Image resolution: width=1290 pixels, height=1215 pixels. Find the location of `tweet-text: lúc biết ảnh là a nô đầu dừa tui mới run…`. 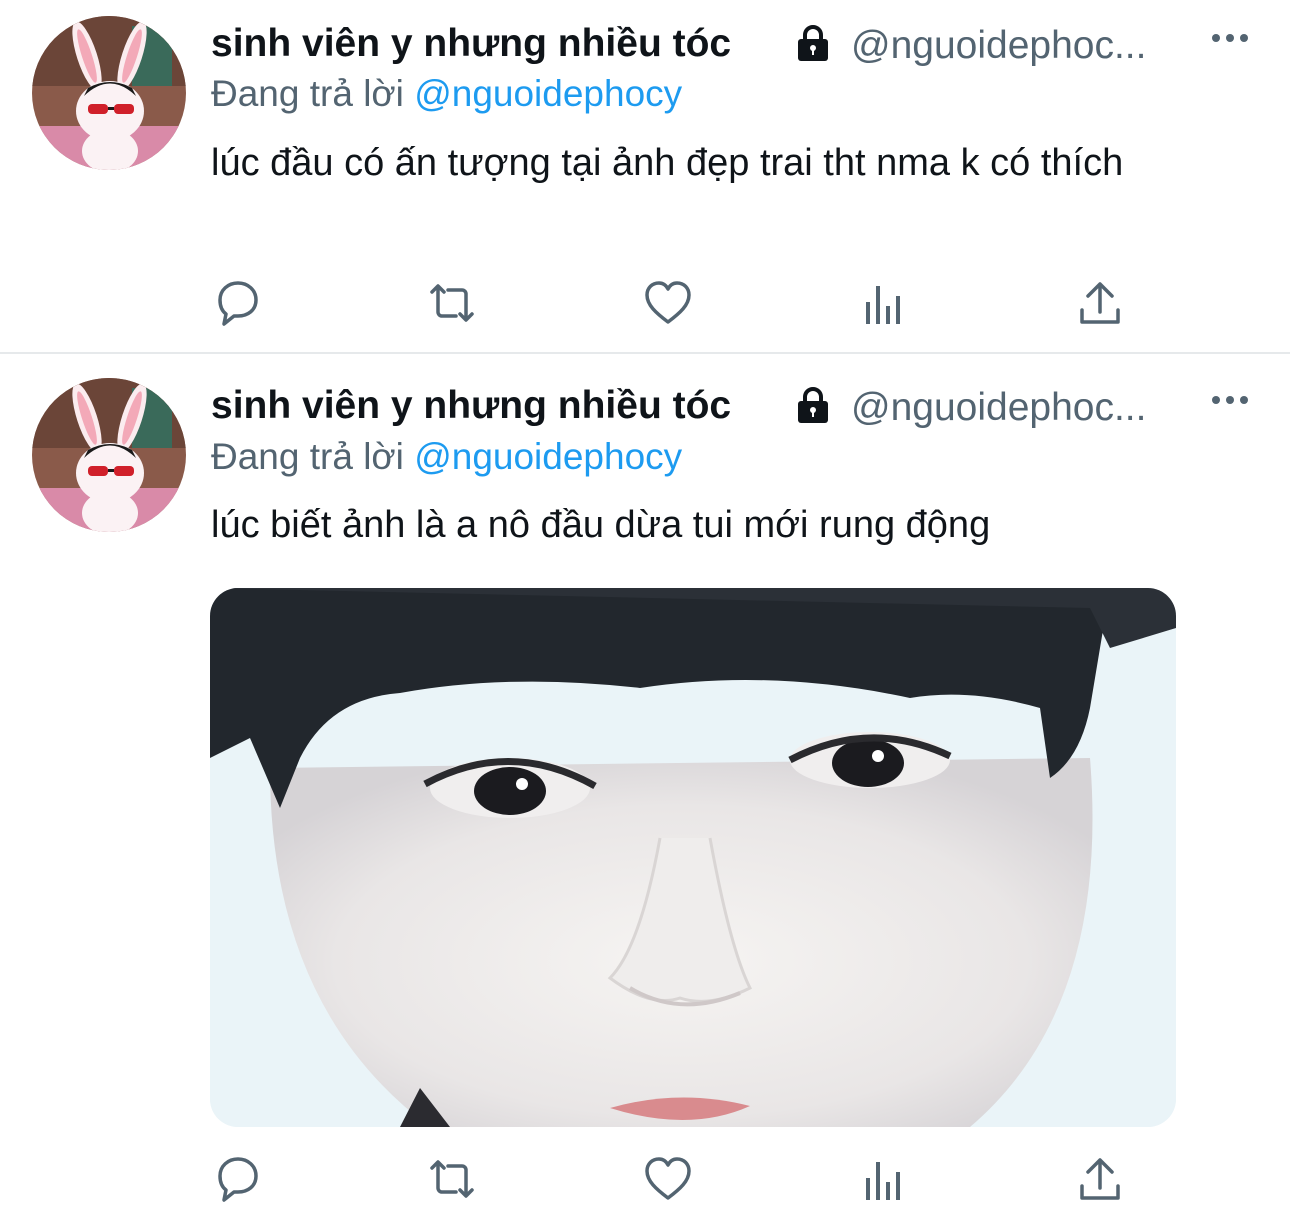

tweet-text: lúc biết ảnh là a nô đầu dừa tui mới run… is located at coordinates (601, 525).